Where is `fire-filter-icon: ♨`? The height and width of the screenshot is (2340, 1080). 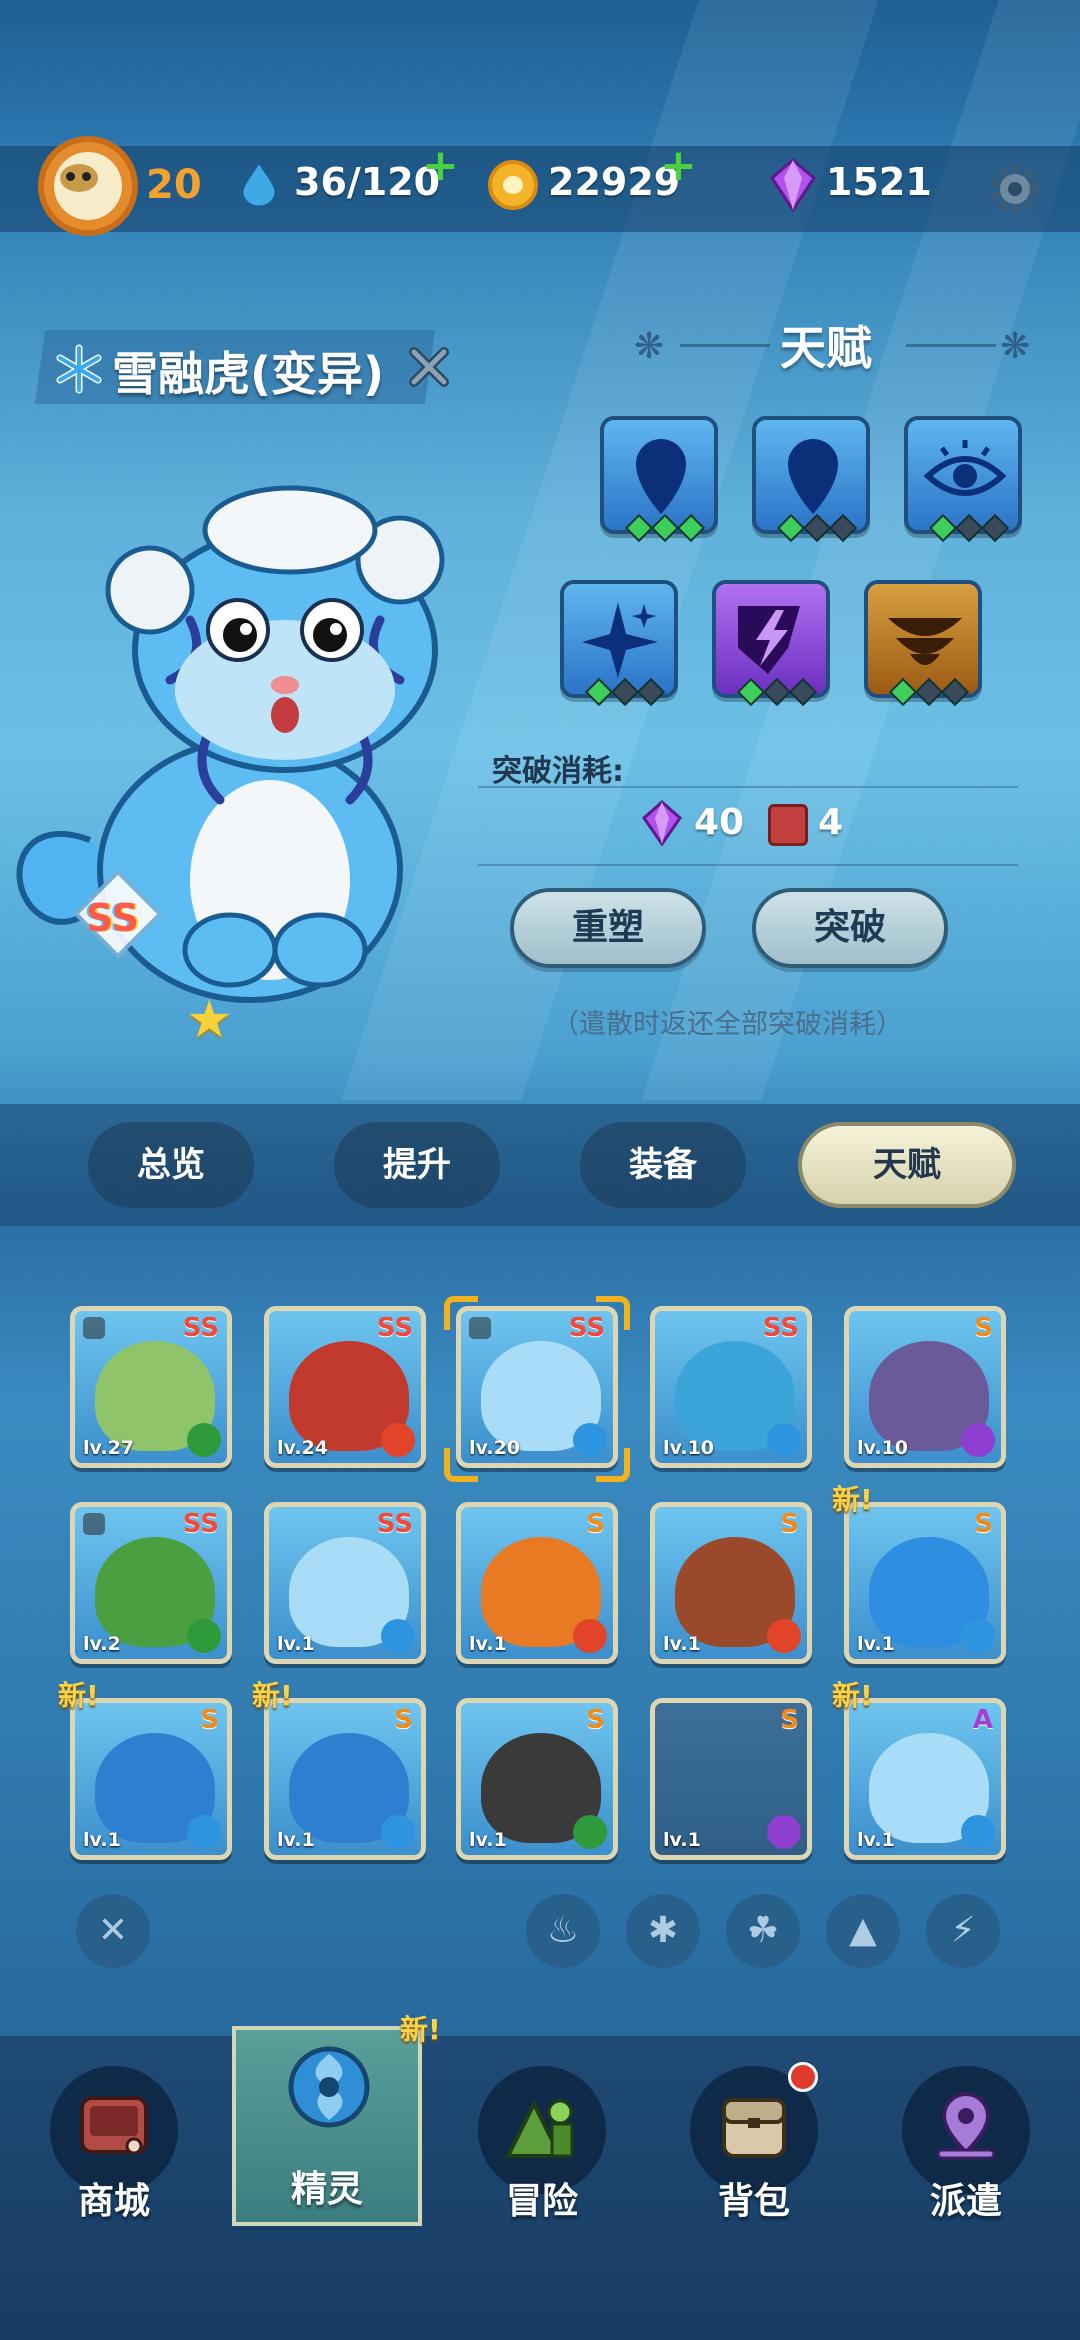
fire-filter-icon: ♨ is located at coordinates (563, 1931).